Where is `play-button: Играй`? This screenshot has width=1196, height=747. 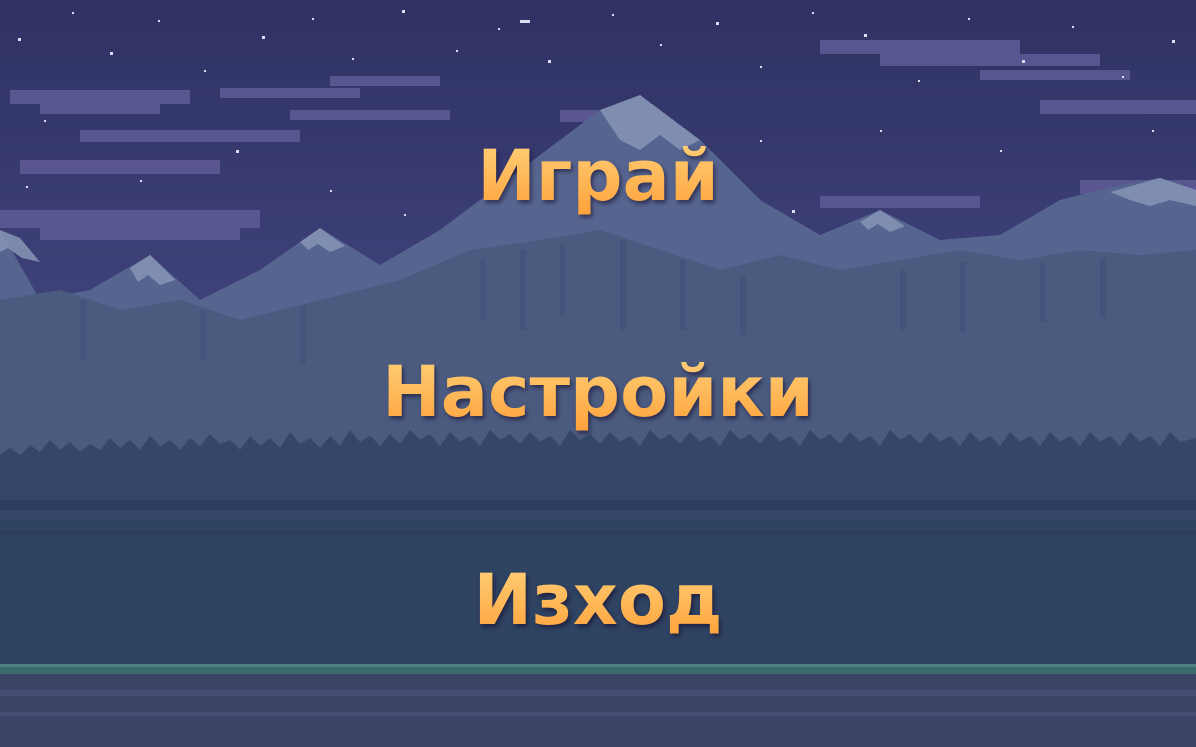
play-button: Играй is located at coordinates (598, 176).